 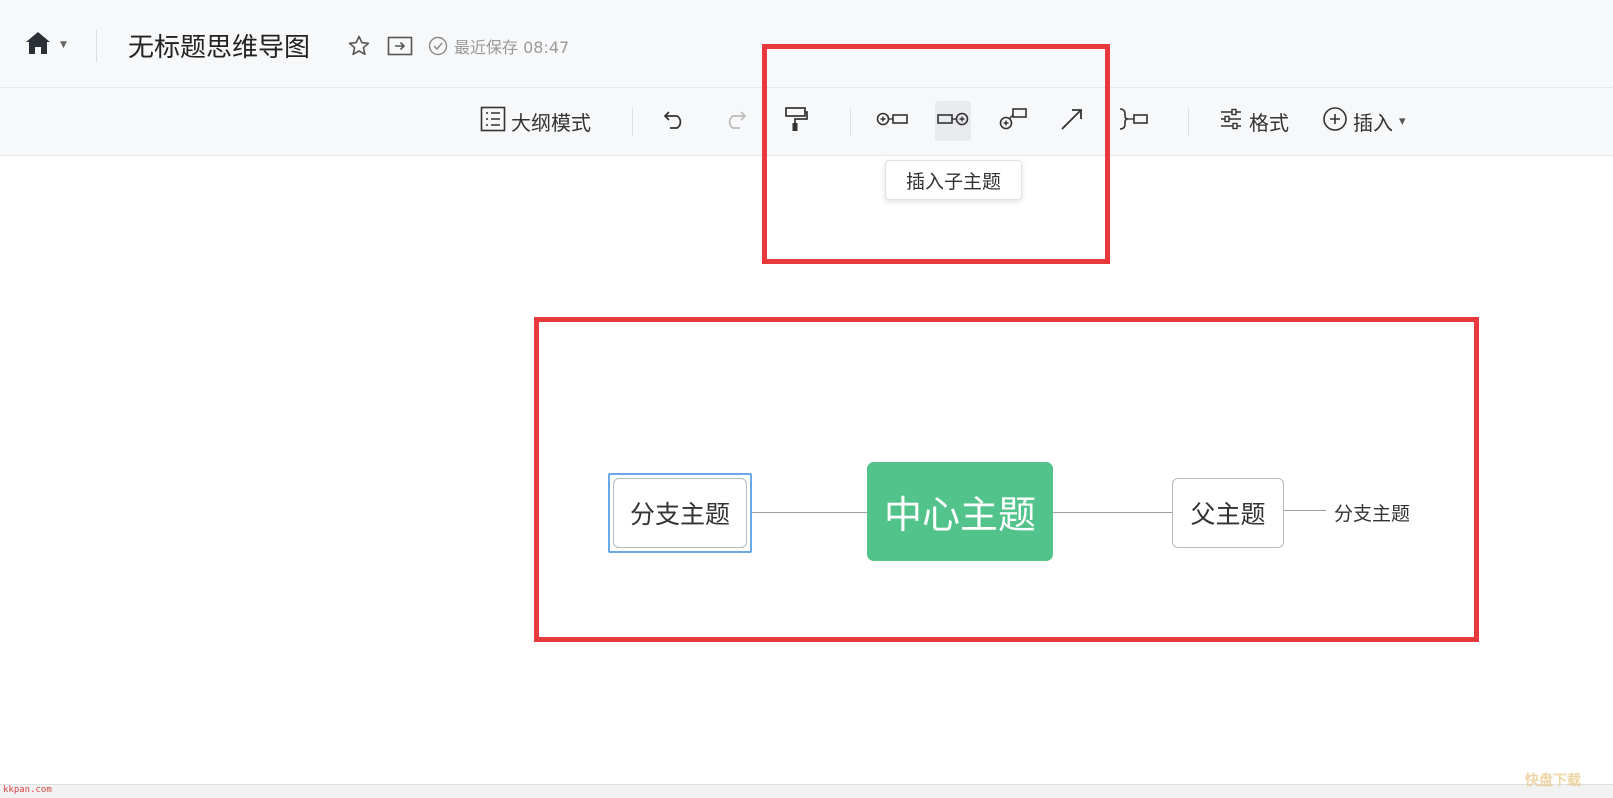 I want to click on highlight-box-toolbar, so click(x=936, y=154).